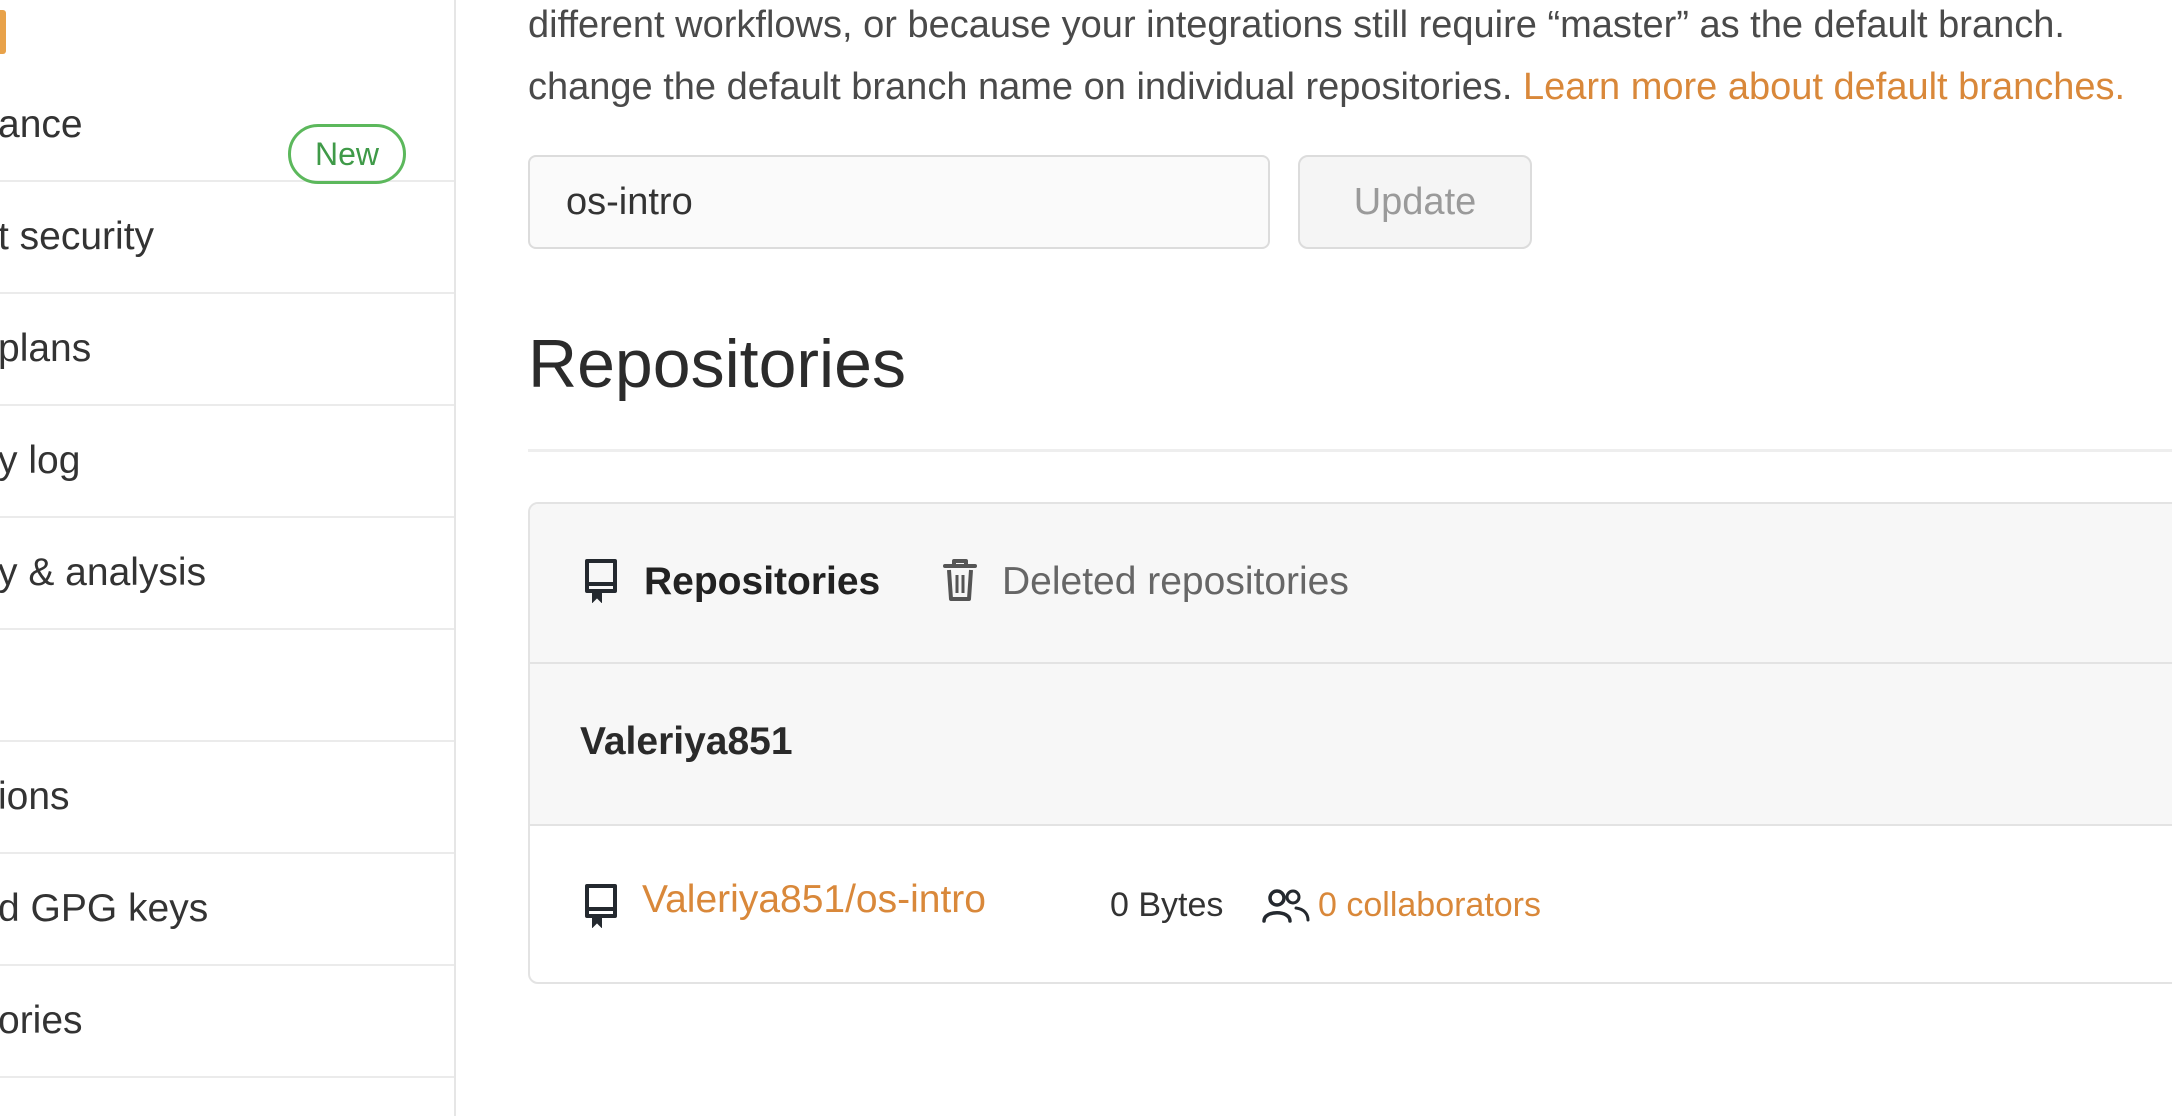 The width and height of the screenshot is (2172, 1116). Describe the element at coordinates (227, 798) in the screenshot. I see `sidebar-item-applications: ions` at that location.